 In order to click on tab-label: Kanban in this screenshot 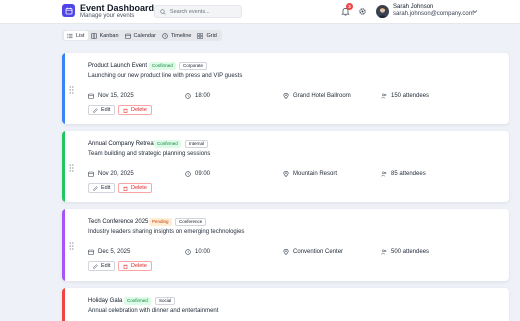, I will do `click(109, 35)`.